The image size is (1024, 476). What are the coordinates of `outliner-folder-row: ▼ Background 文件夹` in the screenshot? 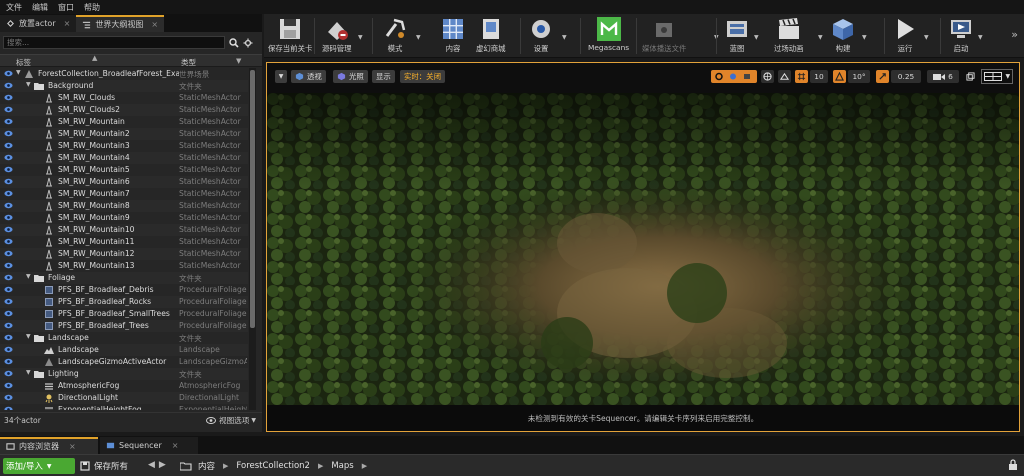 It's located at (124, 86).